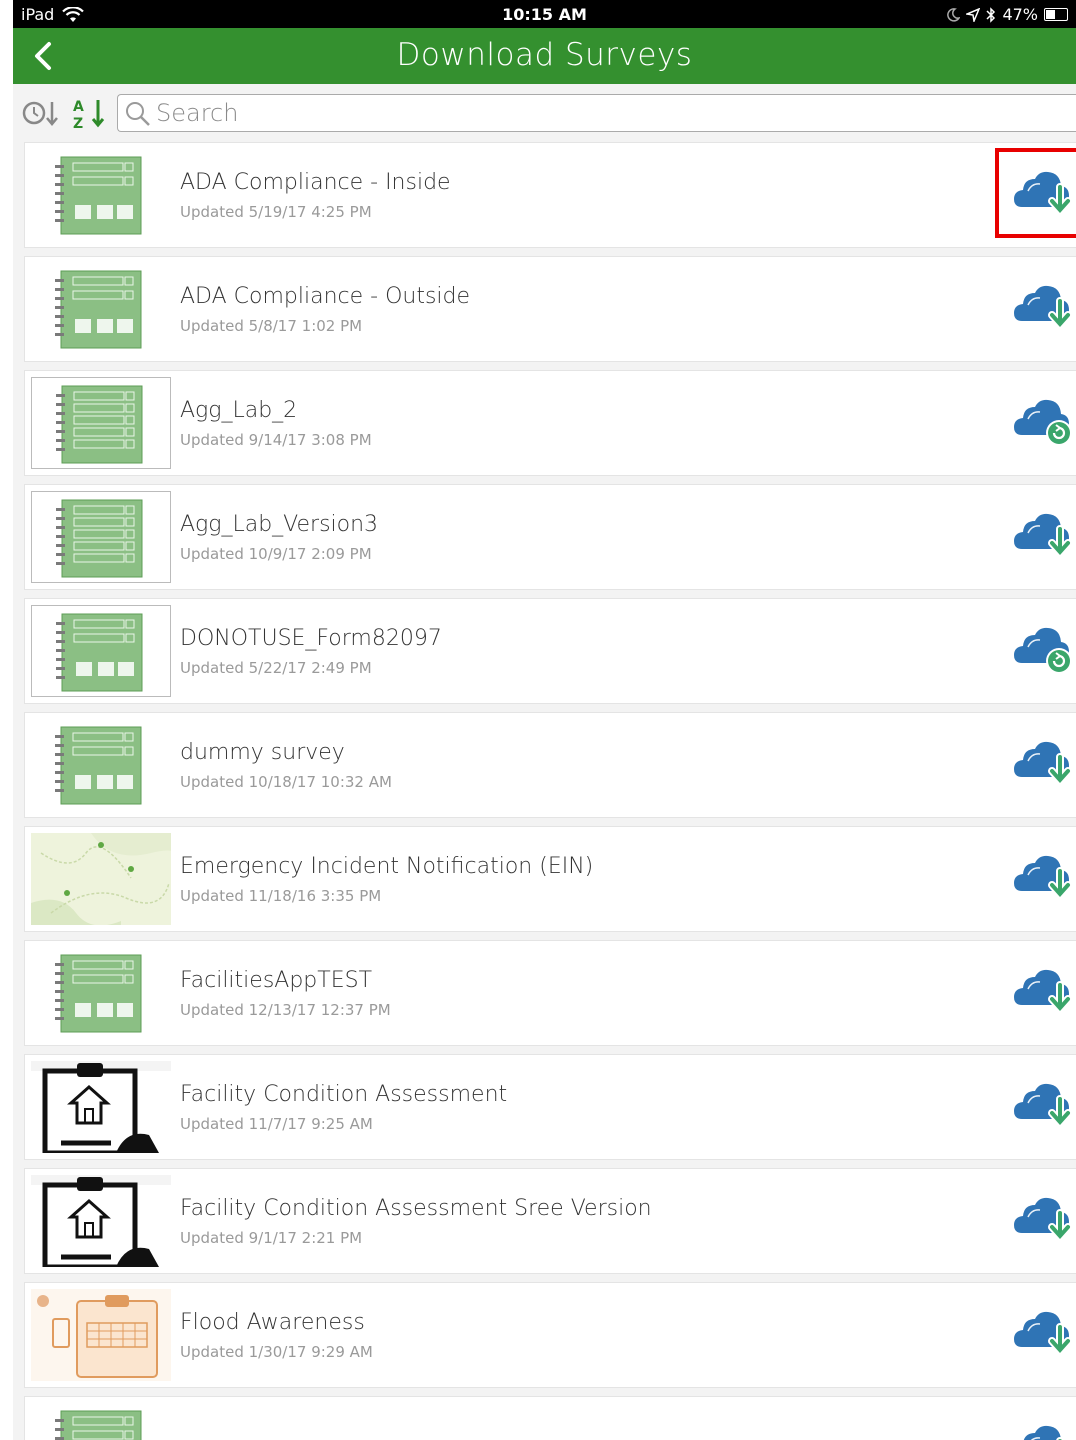 This screenshot has width=1076, height=1440. What do you see at coordinates (271, 326) in the screenshot?
I see `survey-updated: Updated 5/8/17 1:02 PM` at bounding box center [271, 326].